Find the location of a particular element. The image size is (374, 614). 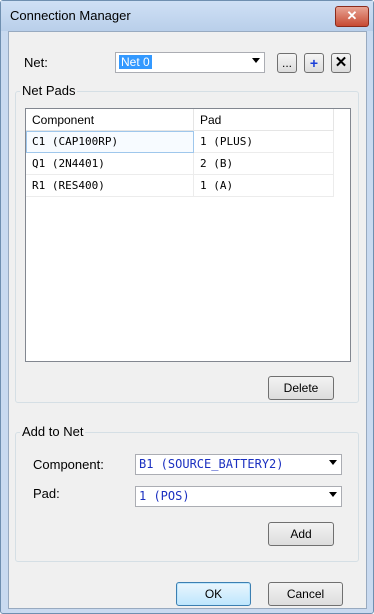

net-label: Net: is located at coordinates (36, 62).